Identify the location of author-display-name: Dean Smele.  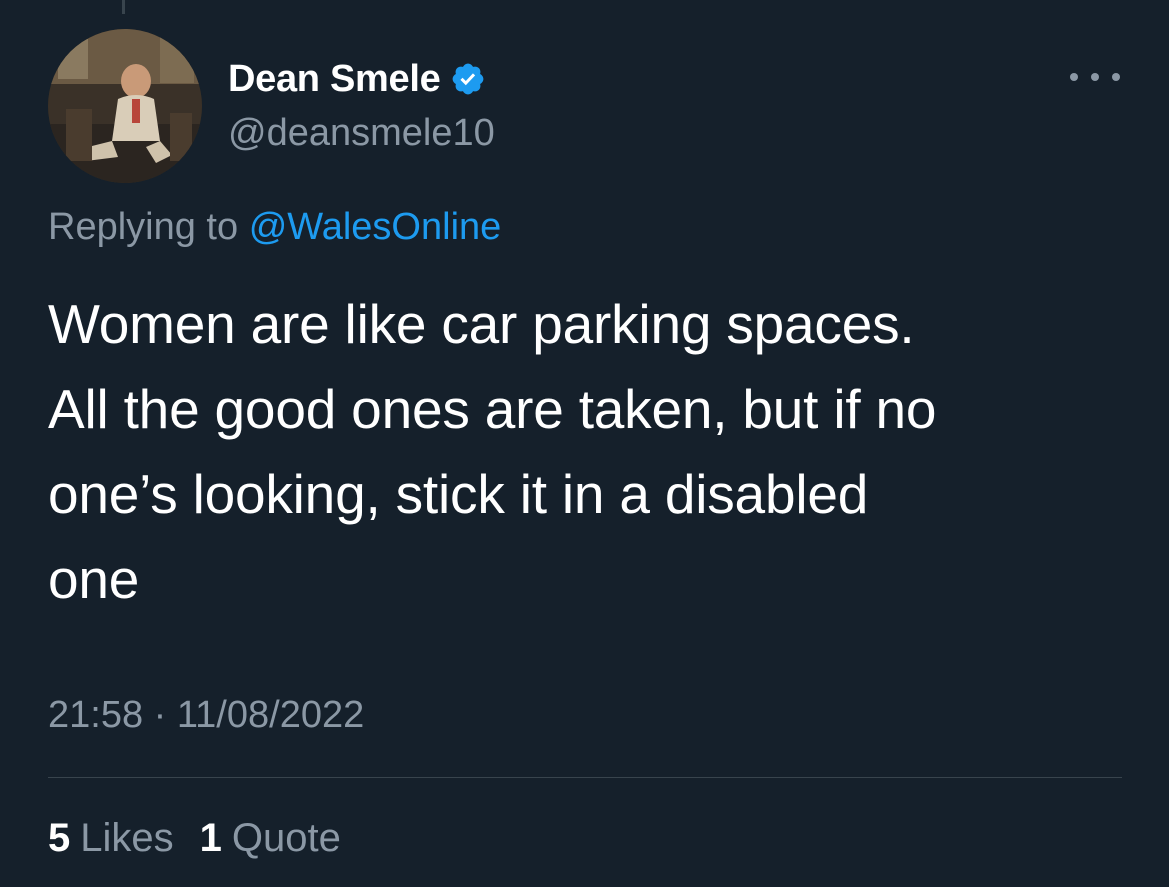
(334, 79).